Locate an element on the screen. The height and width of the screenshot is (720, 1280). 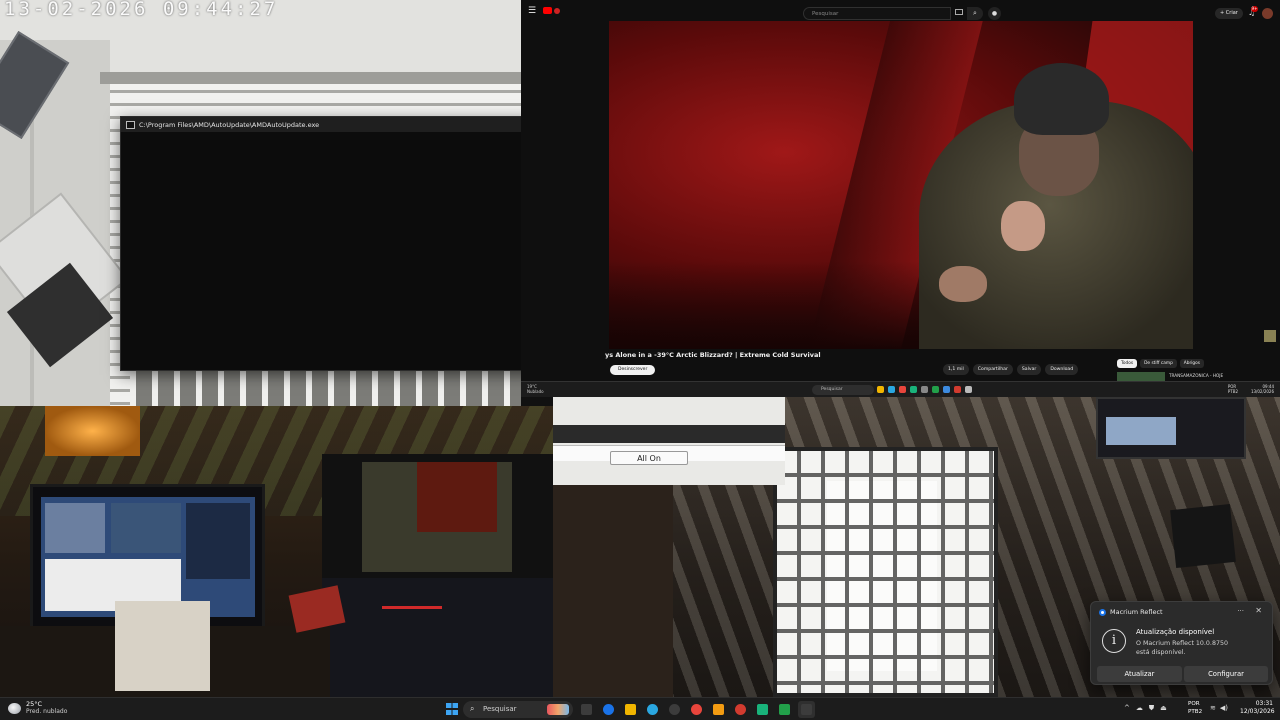
camera-black-box is located at coordinates (1203, 536).